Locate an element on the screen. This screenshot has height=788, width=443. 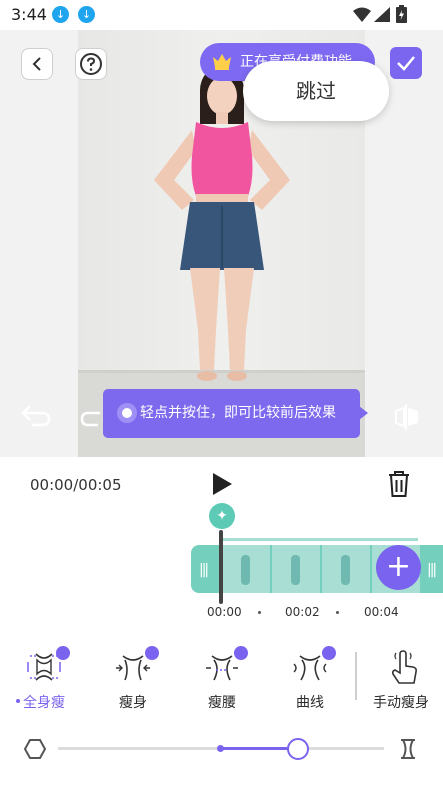
trash-icon is located at coordinates (399, 484).